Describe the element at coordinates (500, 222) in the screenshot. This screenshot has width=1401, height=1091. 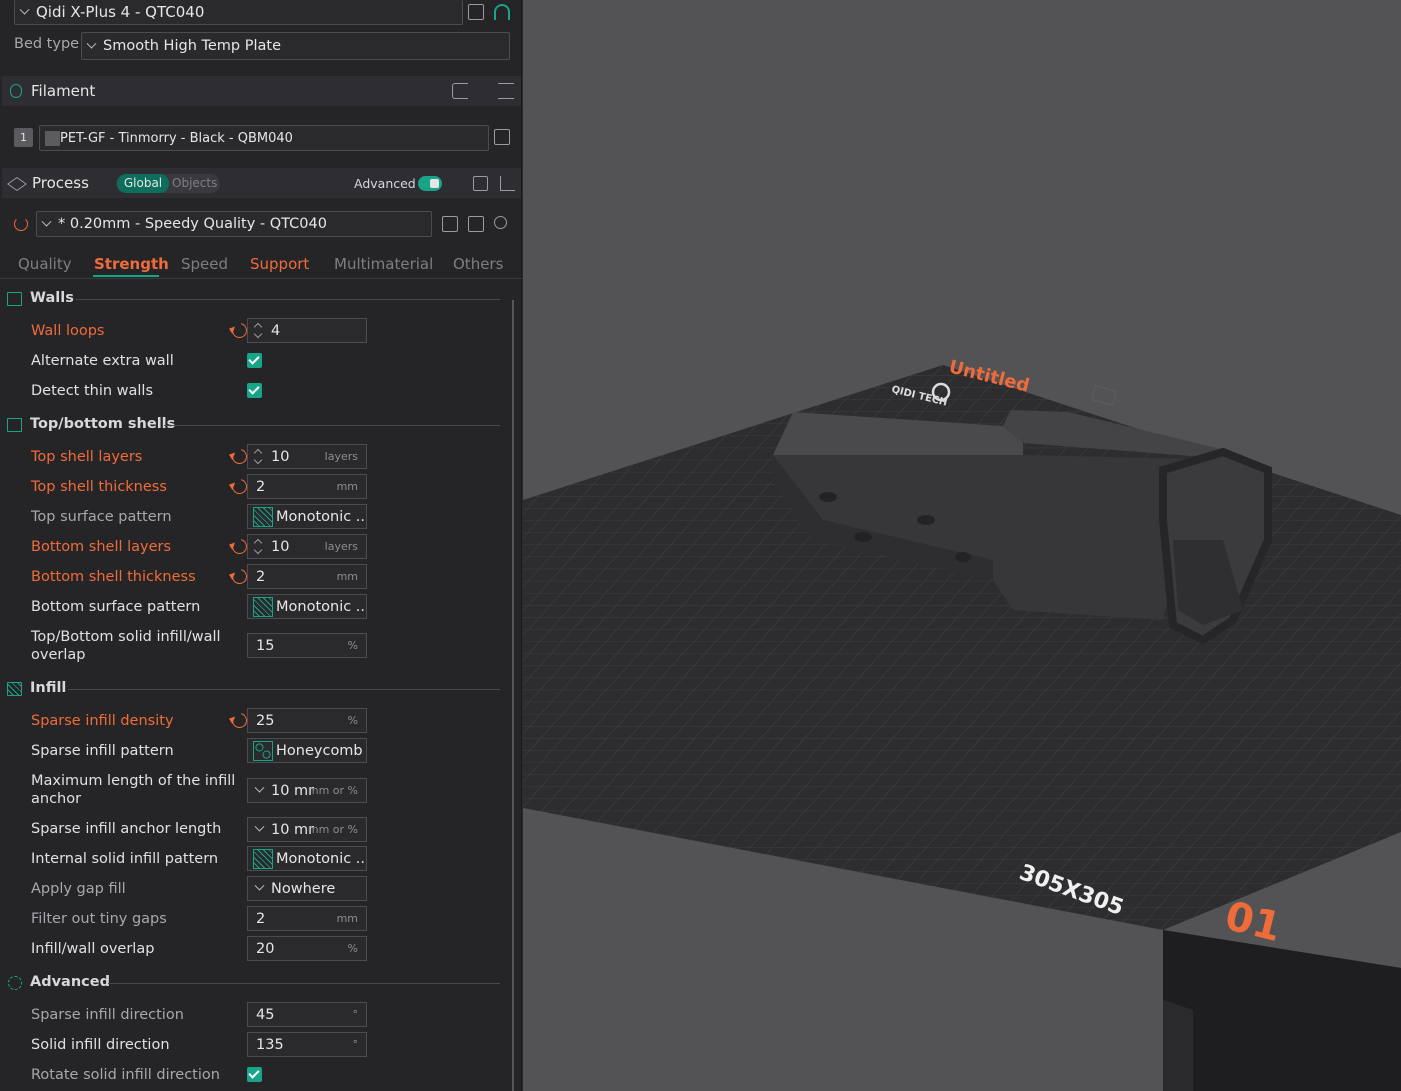
I see `search-icon` at that location.